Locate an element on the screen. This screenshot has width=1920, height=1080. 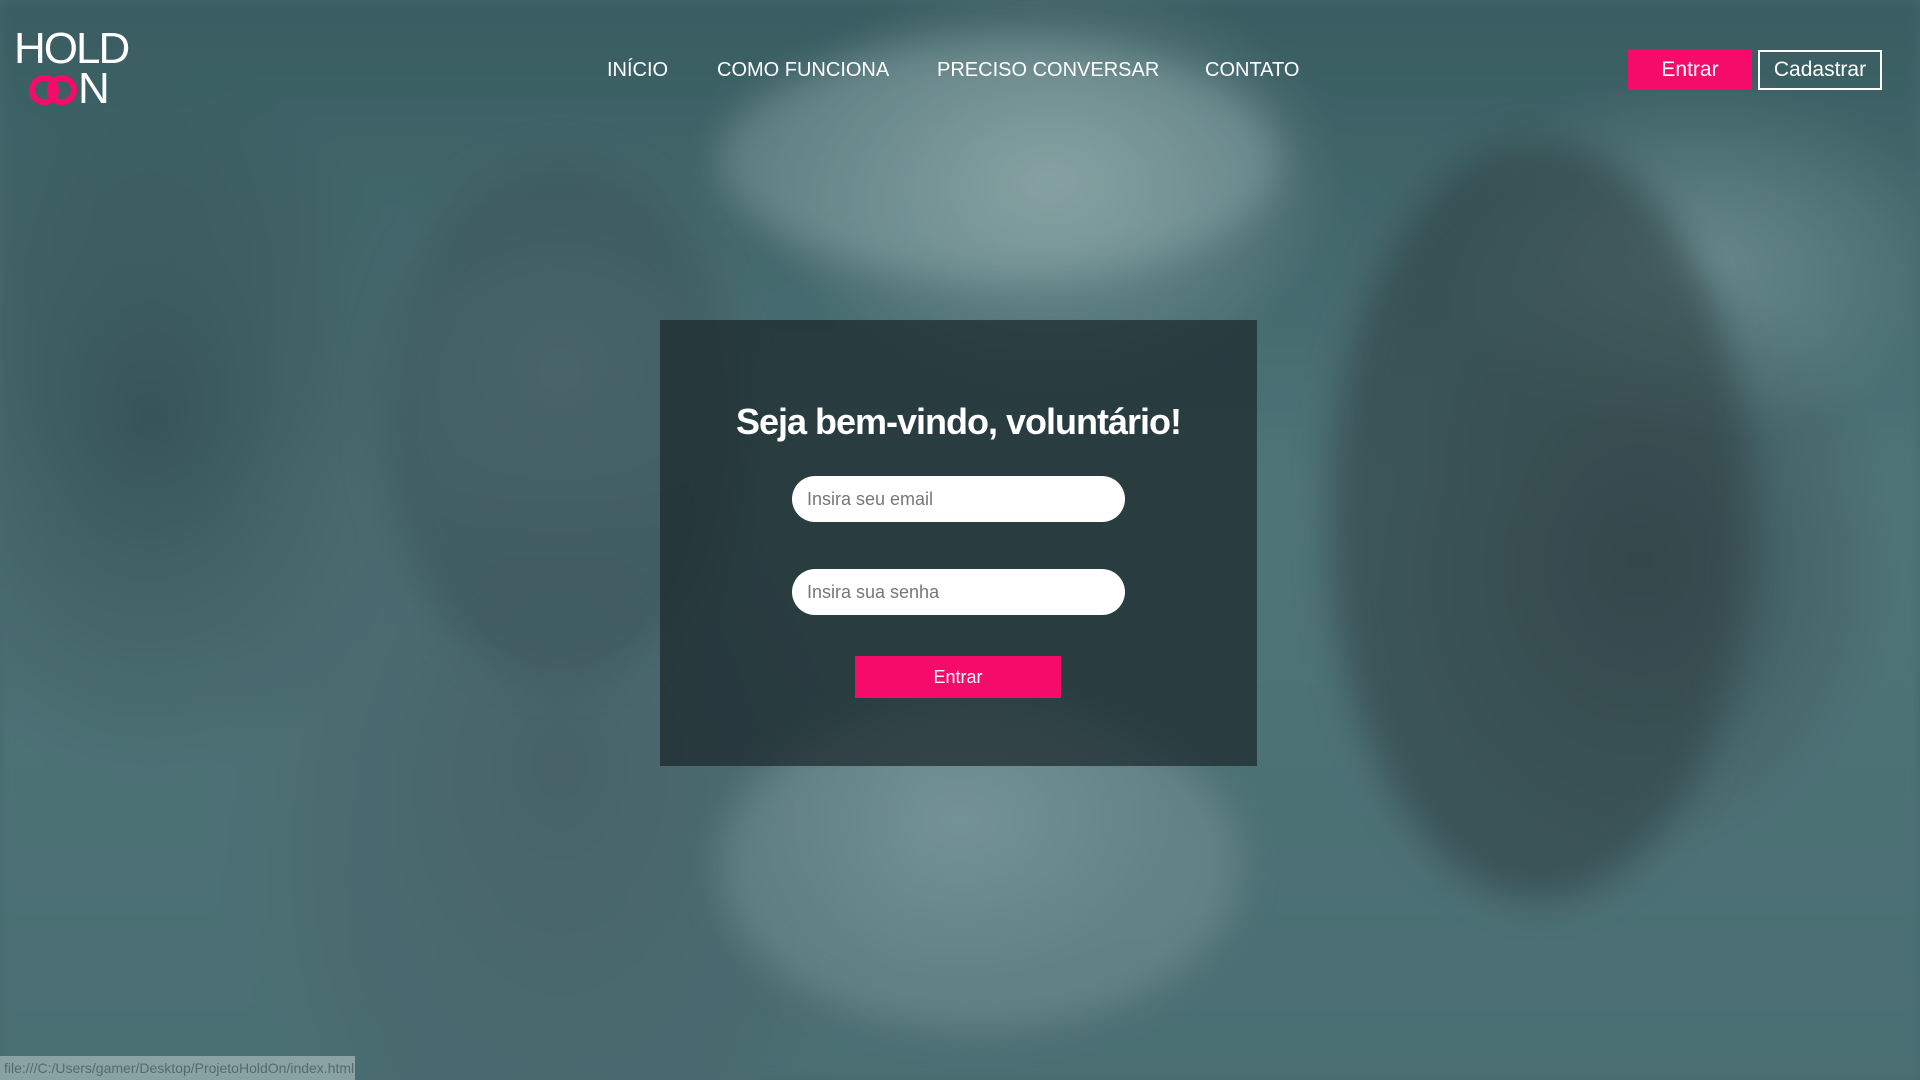
nav-item-inicio: INÍCIO is located at coordinates (637, 70).